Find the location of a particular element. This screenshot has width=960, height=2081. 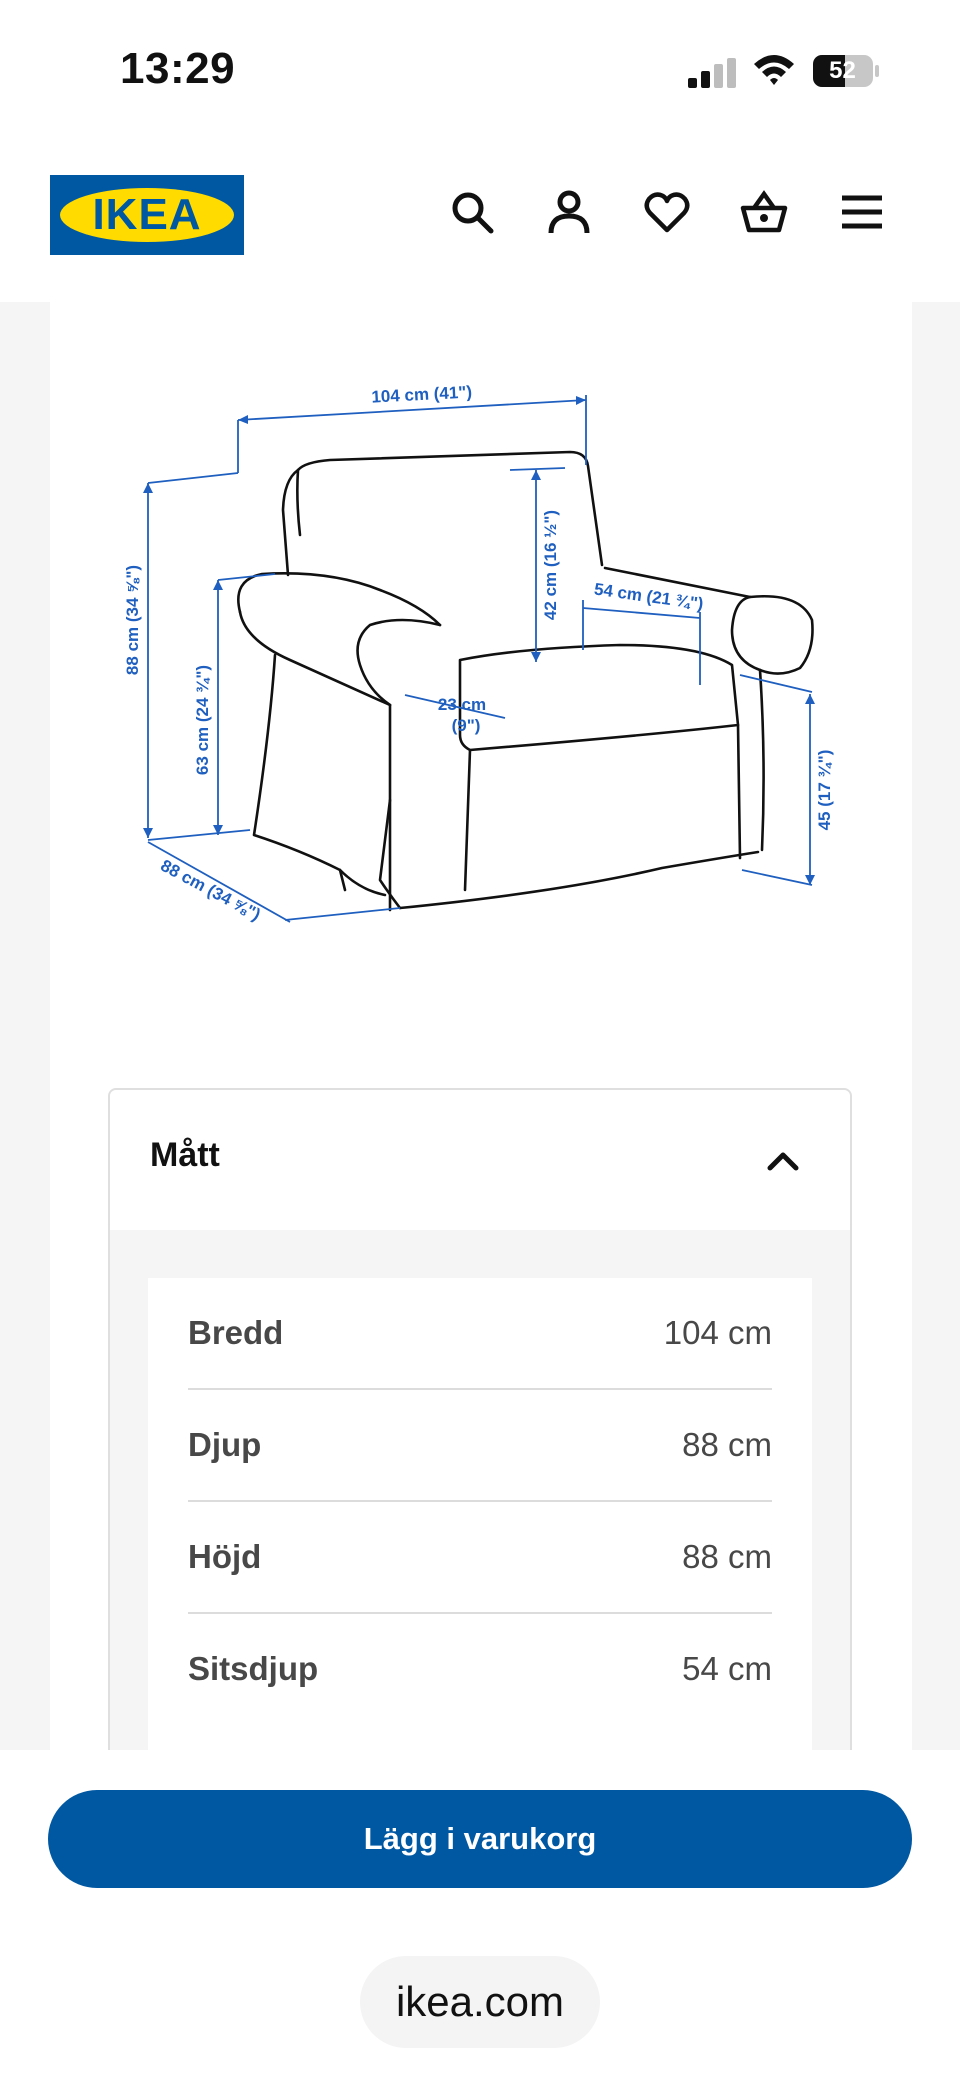

height-dimension-label: 88 cm (34 ⅝") is located at coordinates (132, 620).